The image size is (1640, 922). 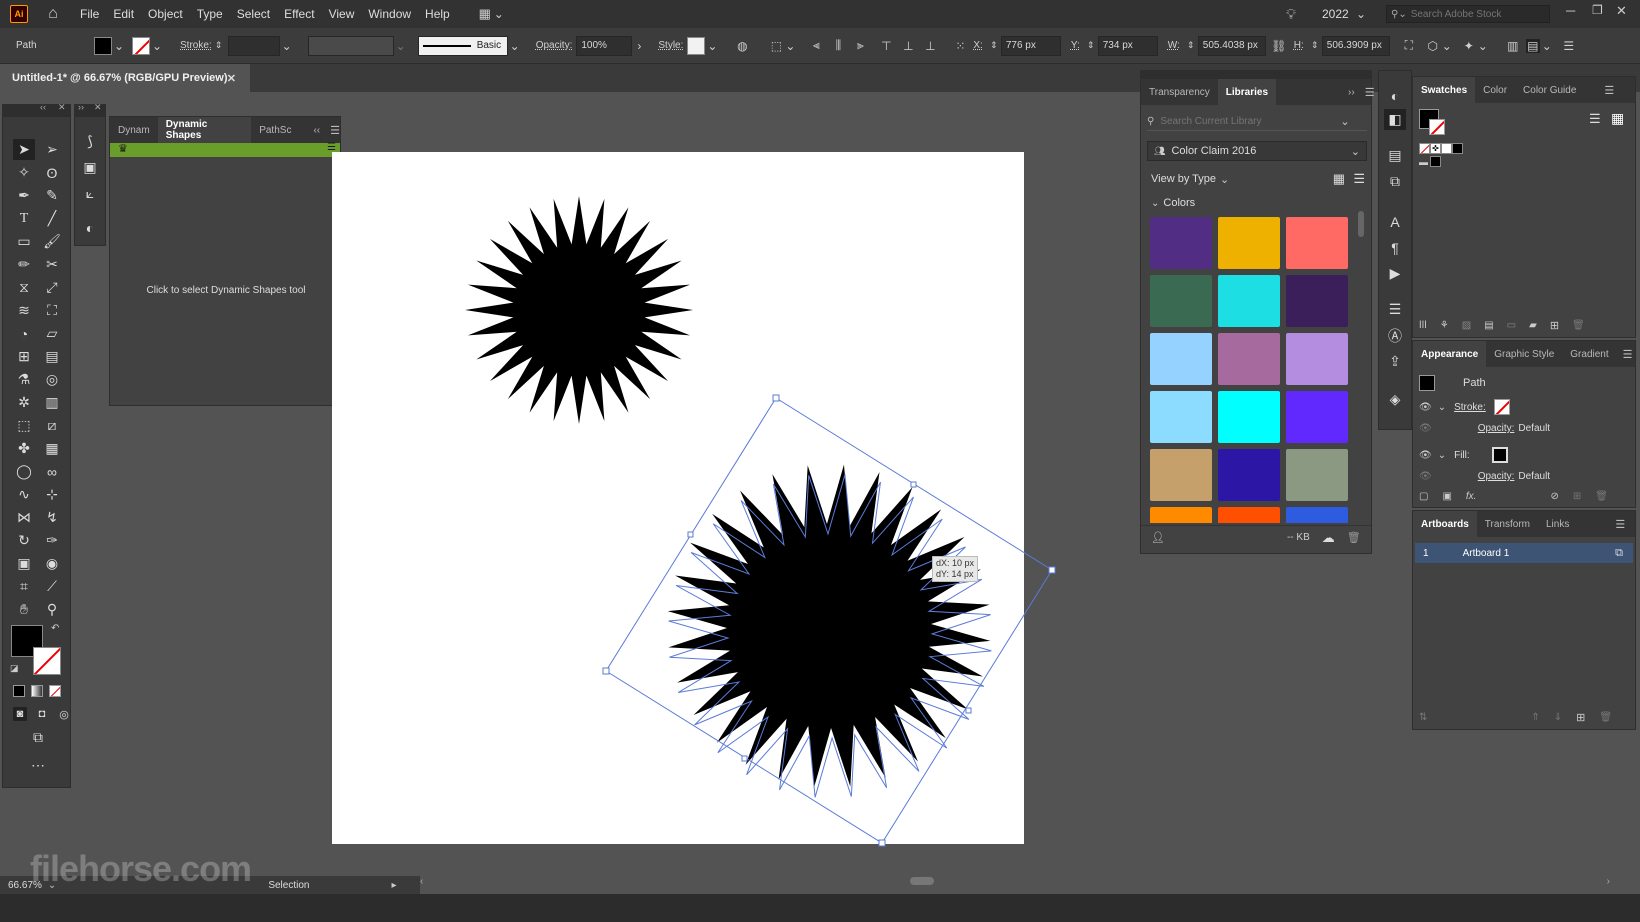 What do you see at coordinates (1174, 45) in the screenshot?
I see `w-label: W:` at bounding box center [1174, 45].